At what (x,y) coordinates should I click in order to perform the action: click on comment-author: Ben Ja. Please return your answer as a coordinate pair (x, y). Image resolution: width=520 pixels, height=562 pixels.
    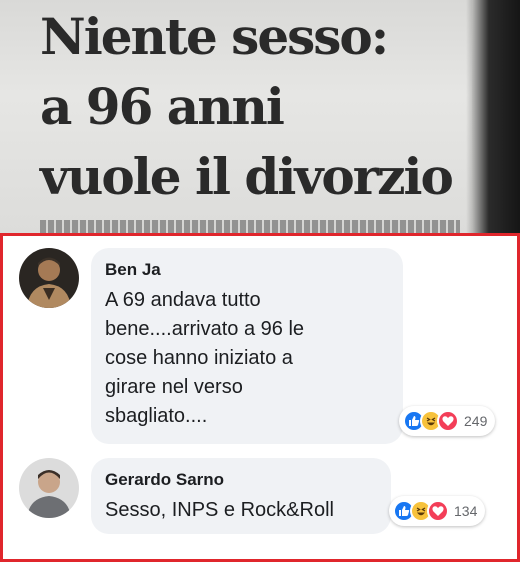
    Looking at the image, I should click on (247, 270).